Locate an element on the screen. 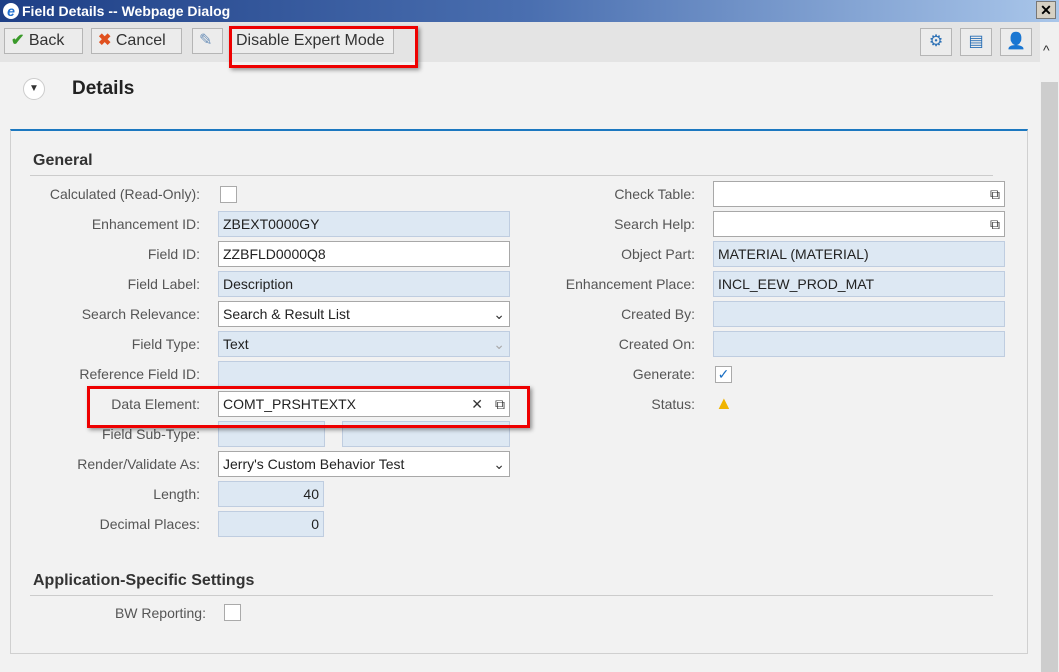 Image resolution: width=1059 pixels, height=672 pixels. back-button: ✔ Back is located at coordinates (43, 41).